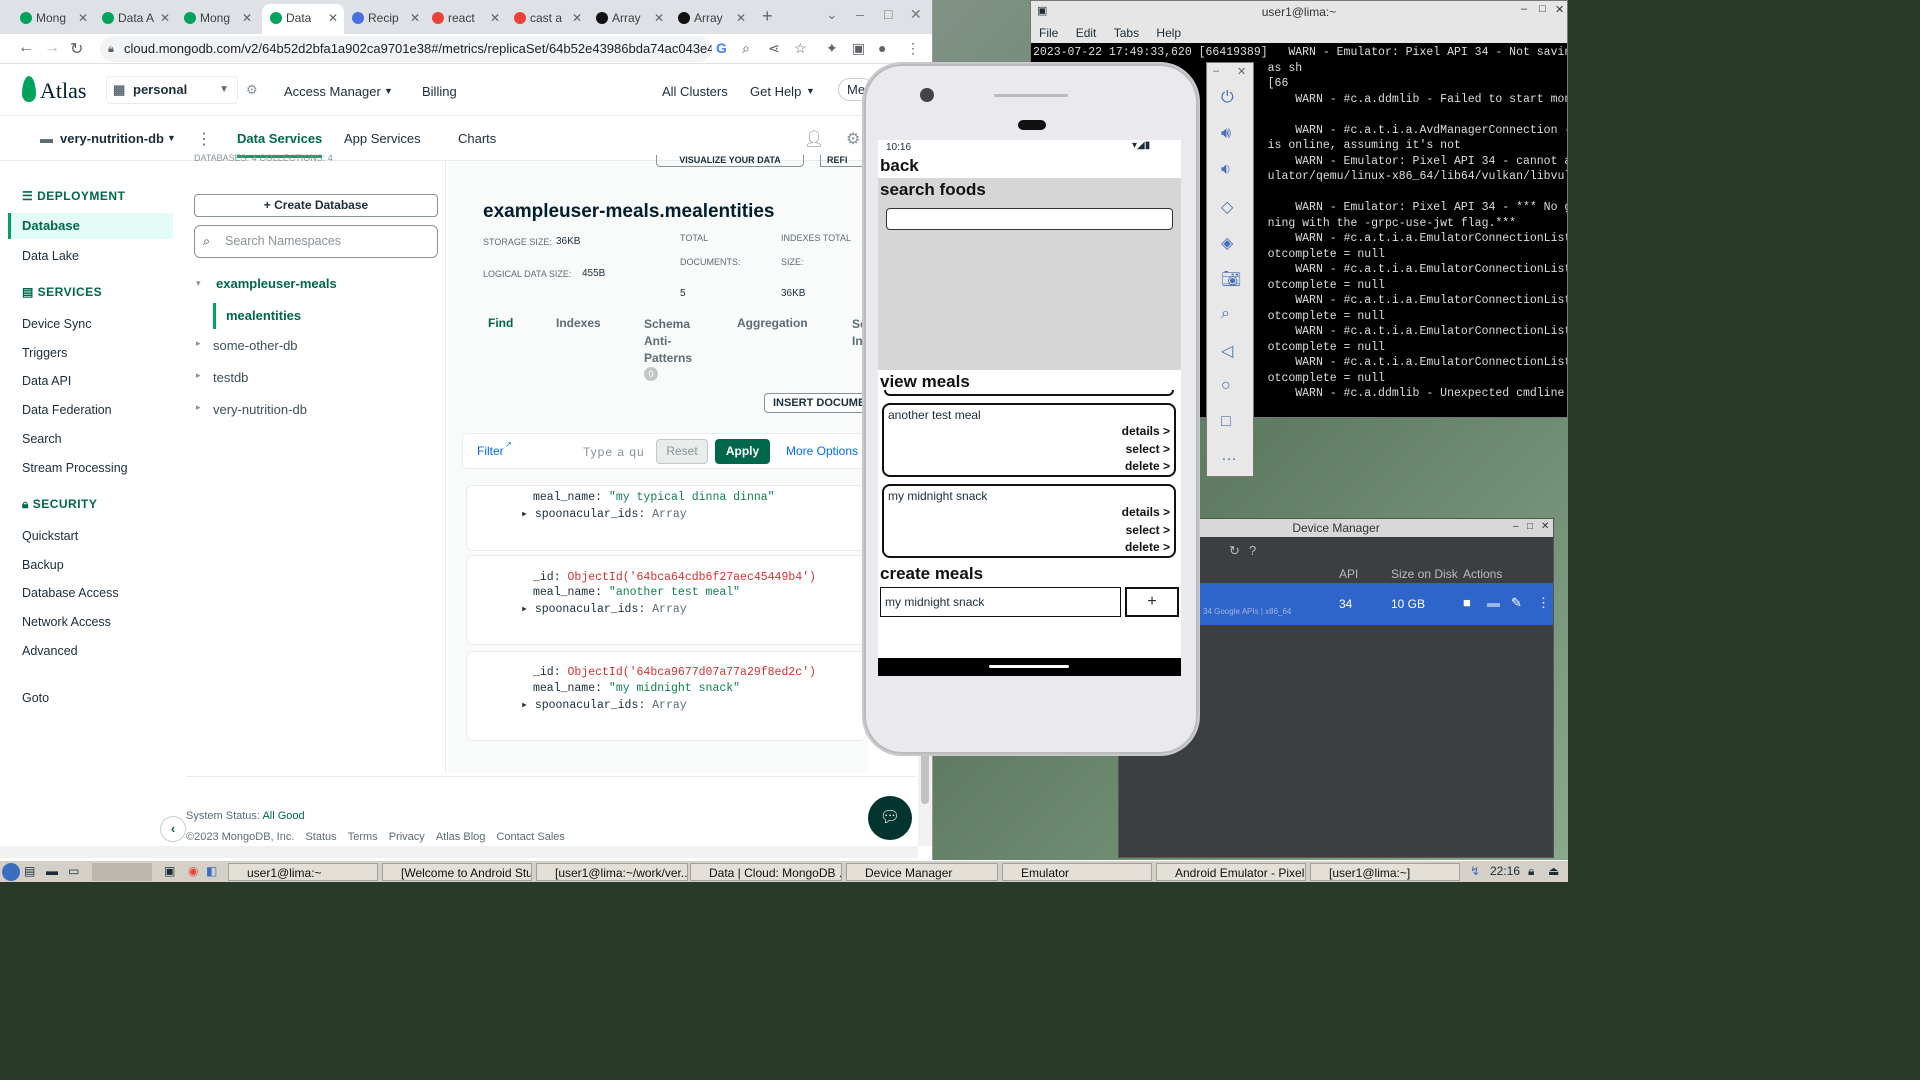 The width and height of the screenshot is (1920, 1080). Describe the element at coordinates (858, 48) in the screenshot. I see `sidepanel-icon: ▣` at that location.